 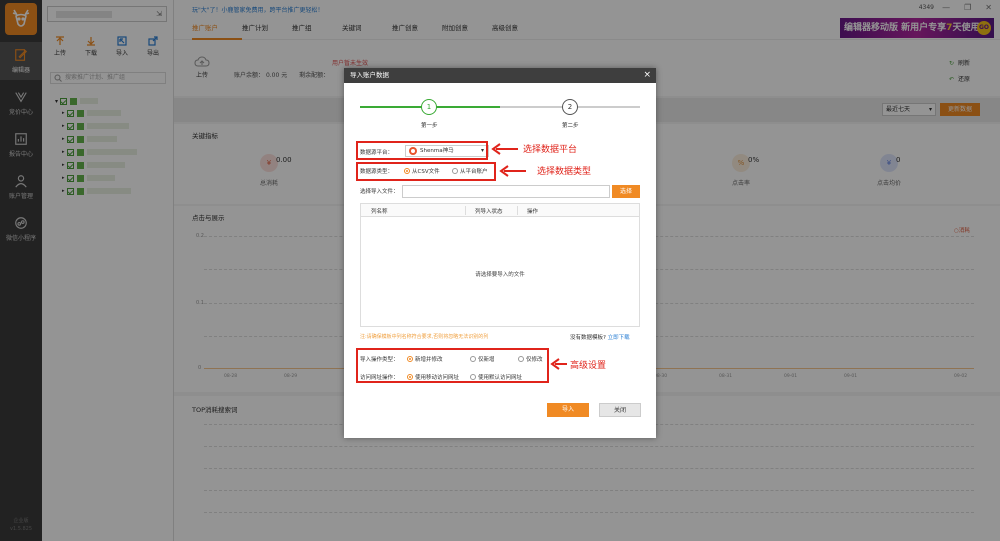 I want to click on close-button: 关闭, so click(x=620, y=410).